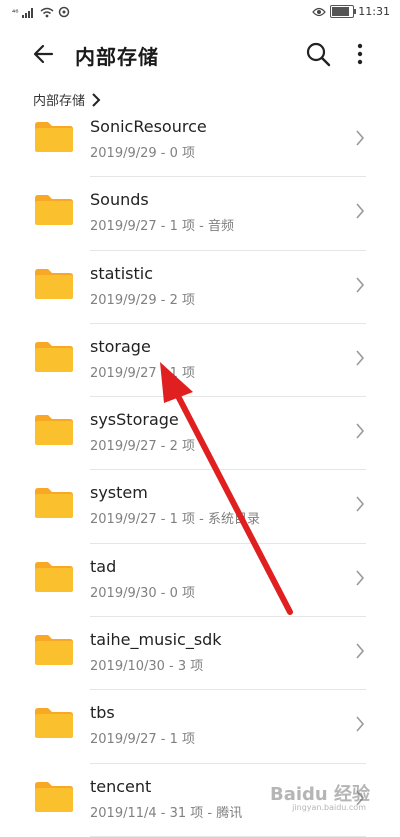 This screenshot has width=400, height=837. Describe the element at coordinates (162, 227) in the screenshot. I see `folder-meta: 2019/9/27 - 1 项 - 音频` at that location.